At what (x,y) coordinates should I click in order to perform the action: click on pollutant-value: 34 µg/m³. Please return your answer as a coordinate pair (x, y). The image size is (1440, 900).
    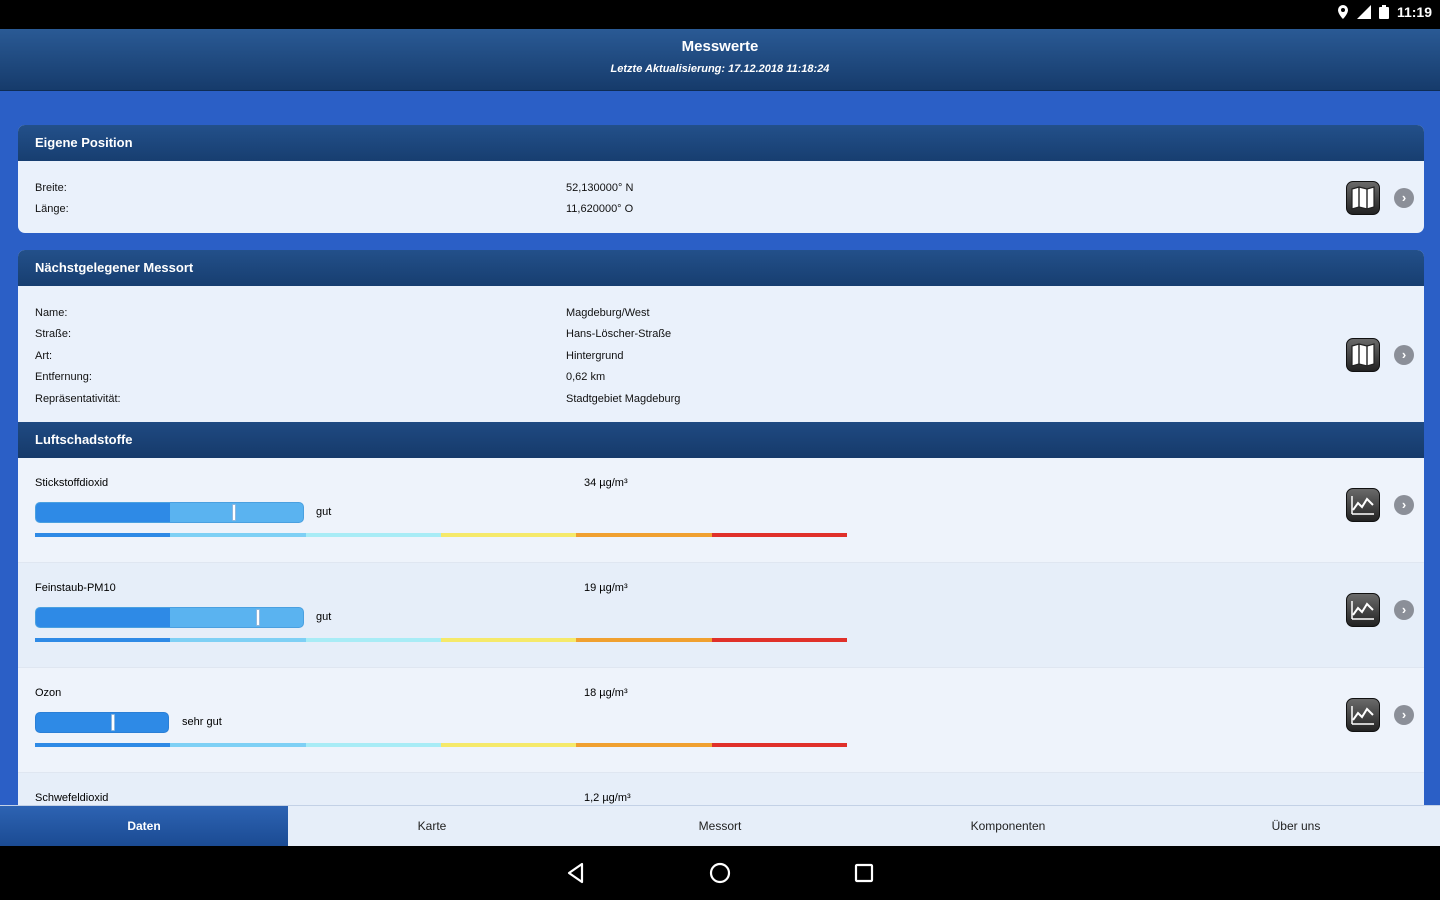
    Looking at the image, I should click on (606, 483).